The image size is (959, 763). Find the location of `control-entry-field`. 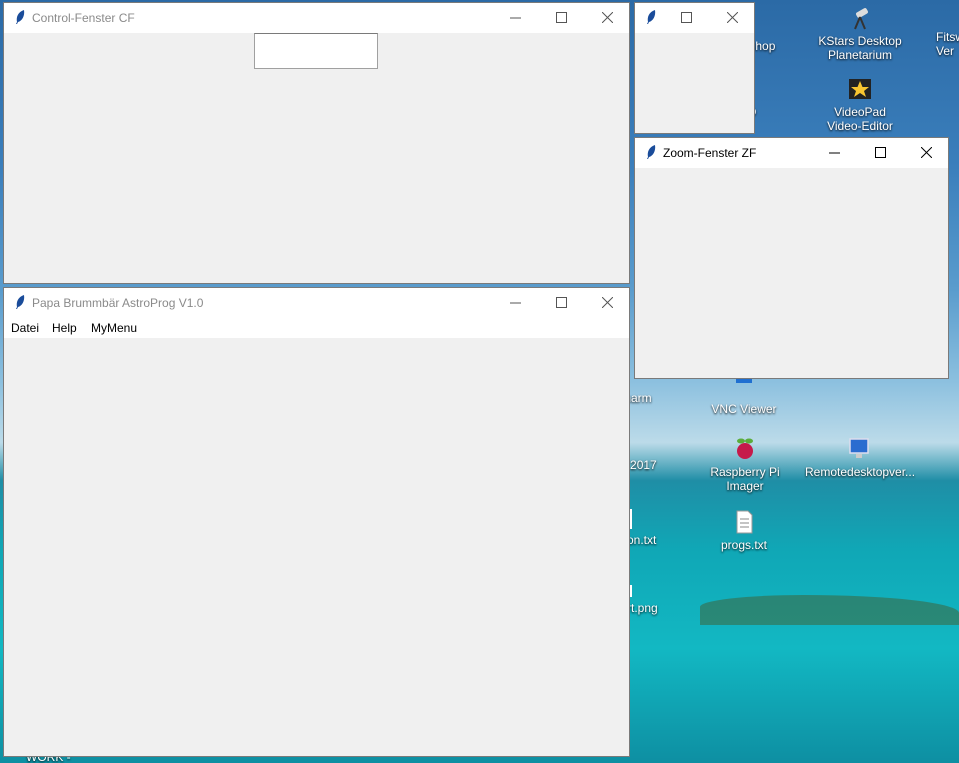

control-entry-field is located at coordinates (316, 51).